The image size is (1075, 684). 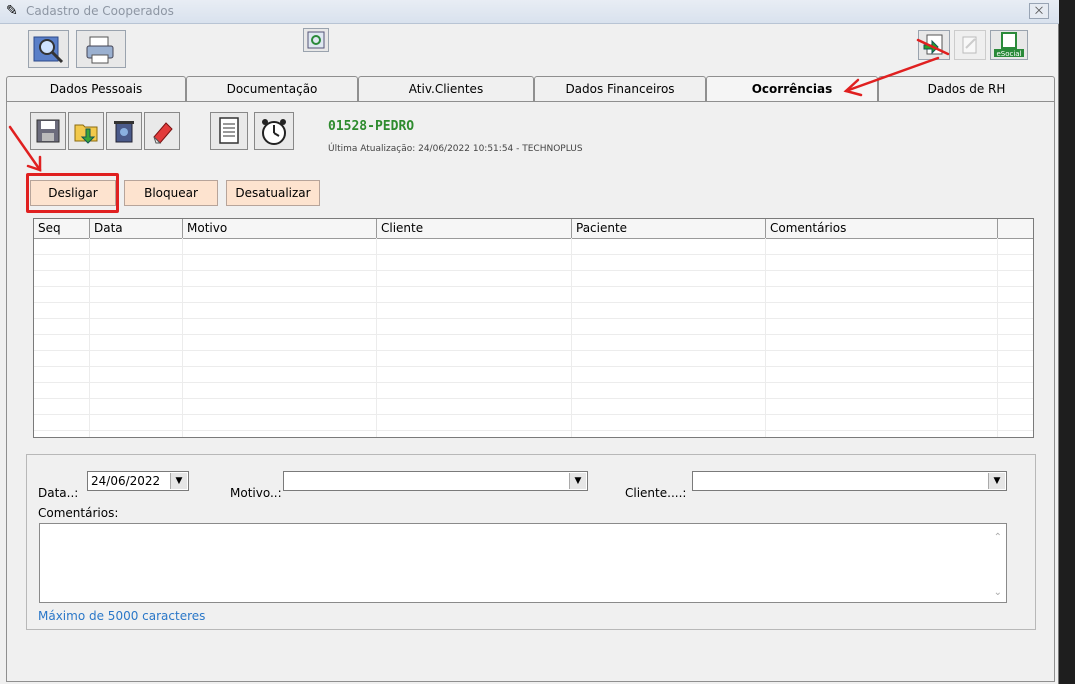 What do you see at coordinates (1039, 11) in the screenshot?
I see `close-button: ⨉` at bounding box center [1039, 11].